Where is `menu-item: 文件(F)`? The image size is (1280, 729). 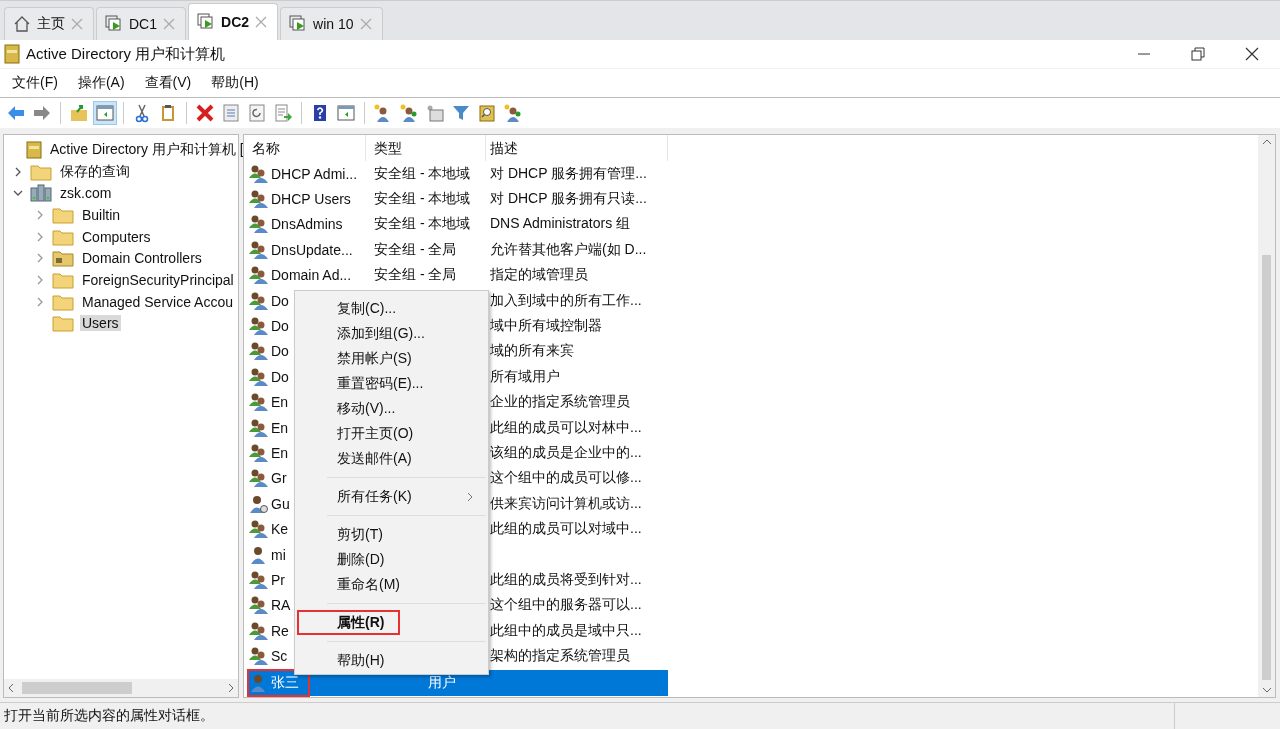
menu-item: 文件(F) is located at coordinates (35, 83).